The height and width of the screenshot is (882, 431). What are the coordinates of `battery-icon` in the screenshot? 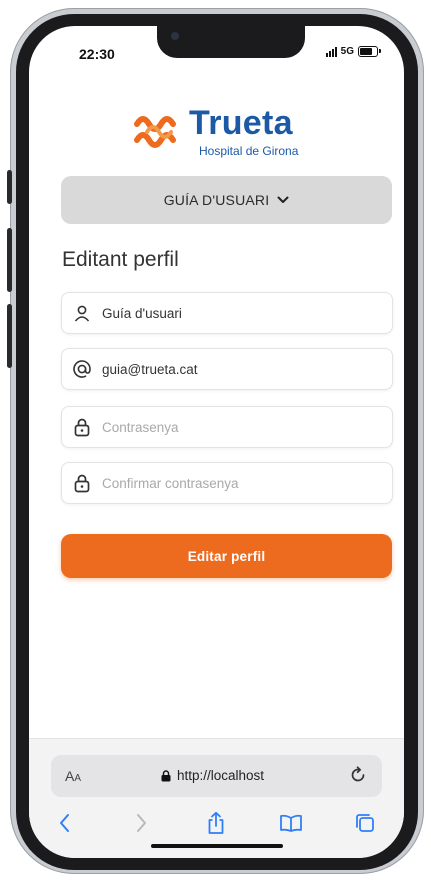 It's located at (369, 51).